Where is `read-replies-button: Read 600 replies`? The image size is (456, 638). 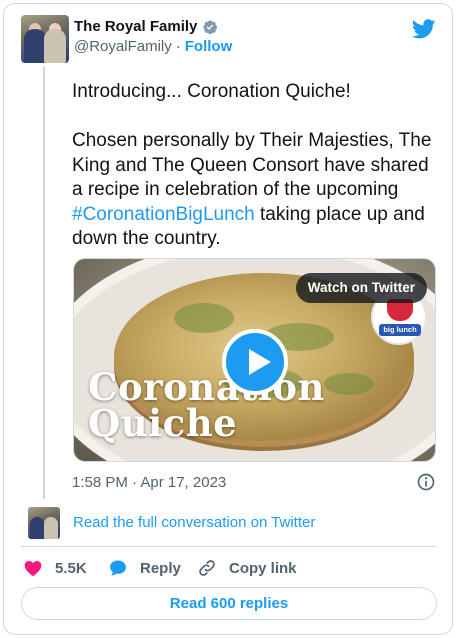 read-replies-button: Read 600 replies is located at coordinates (229, 603).